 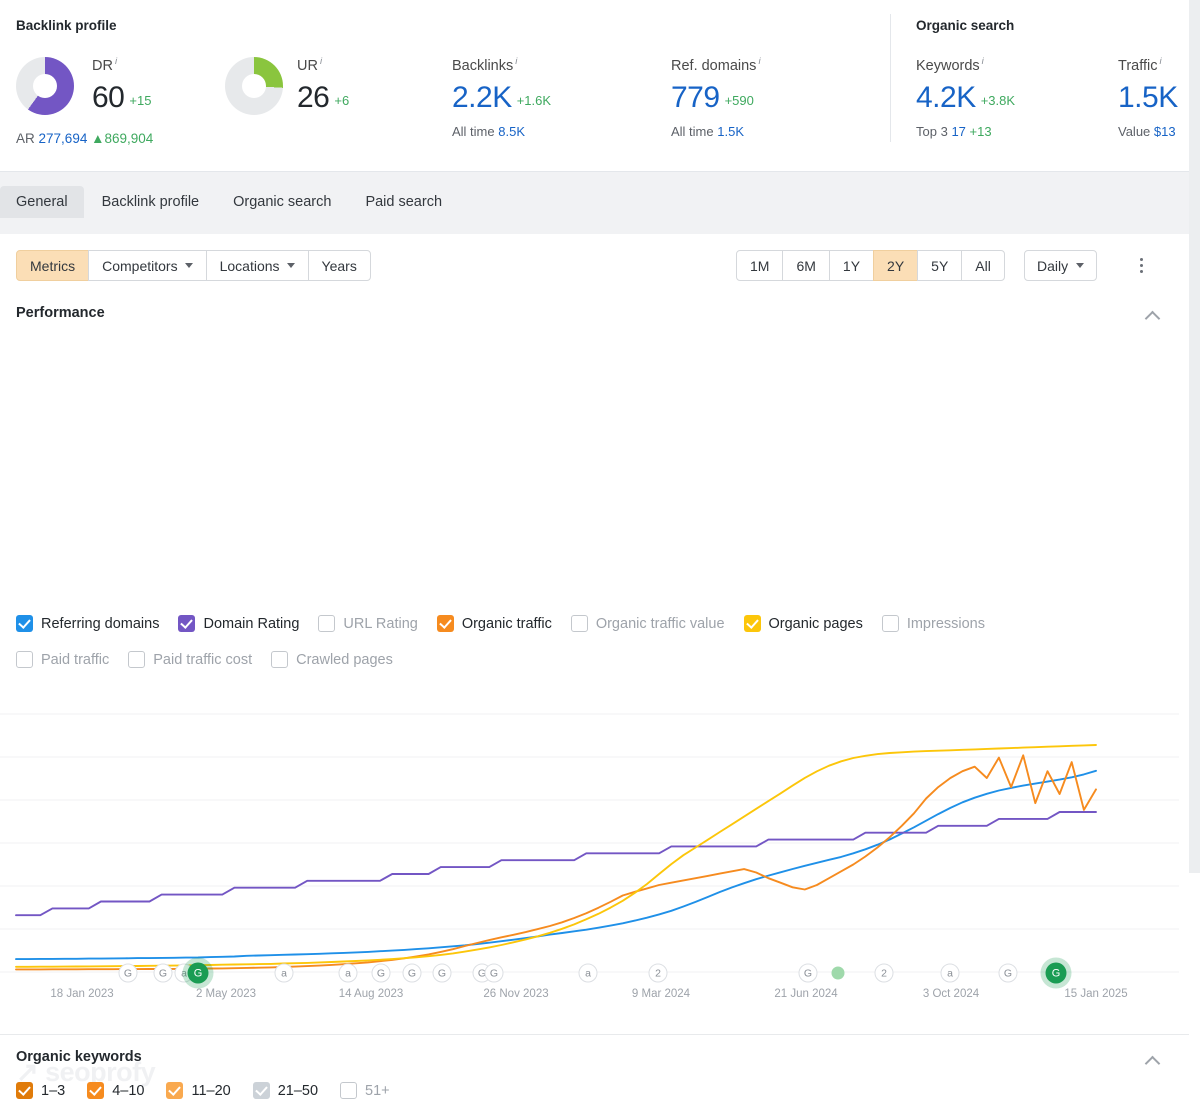 What do you see at coordinates (128, 138) in the screenshot?
I see `ahrefs-rank-change: 869,904` at bounding box center [128, 138].